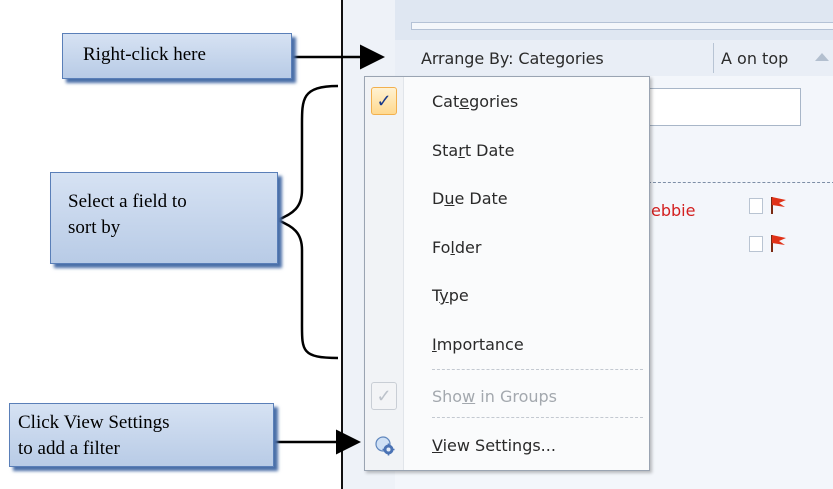 The image size is (833, 489). What do you see at coordinates (164, 218) in the screenshot?
I see `callout-select-field: Select a field to sort by` at bounding box center [164, 218].